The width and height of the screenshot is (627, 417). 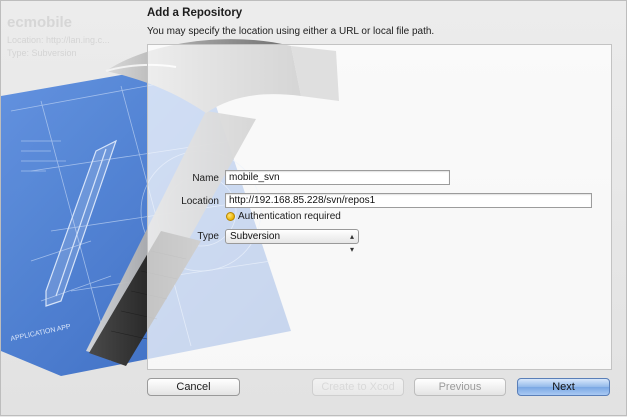 What do you see at coordinates (230, 216) in the screenshot?
I see `warning-status-icon` at bounding box center [230, 216].